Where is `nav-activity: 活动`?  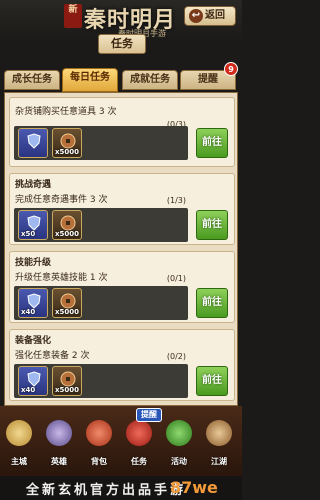
nav-activity: 活动 is located at coordinates (179, 444).